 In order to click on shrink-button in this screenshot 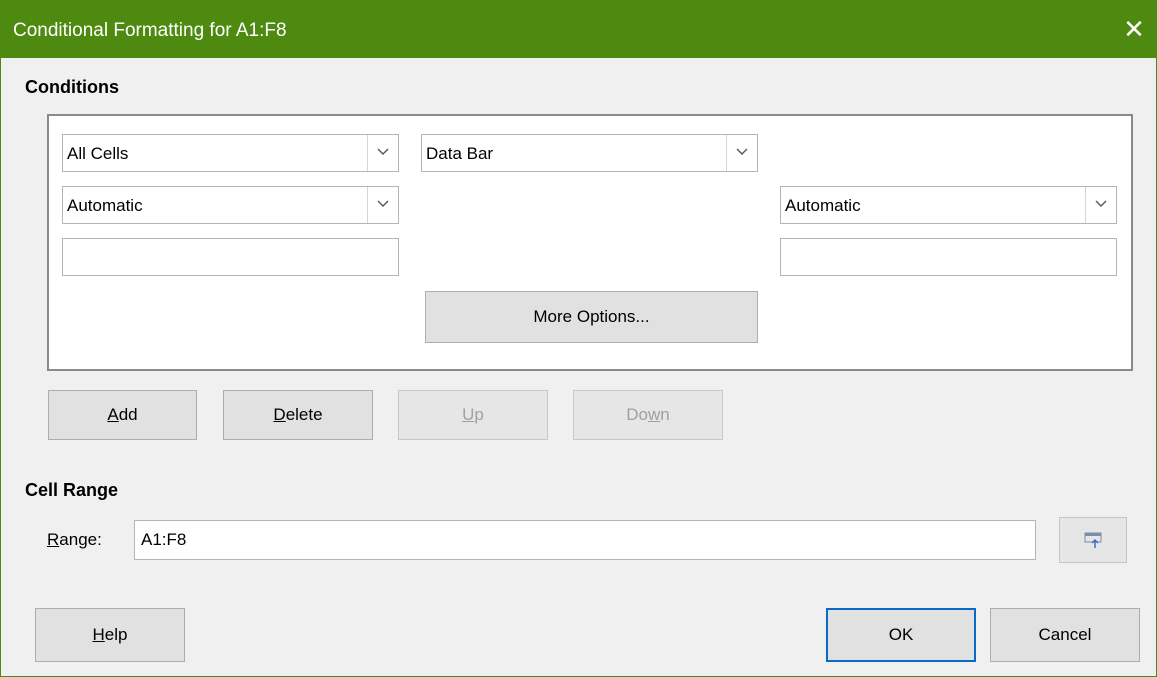, I will do `click(1093, 540)`.